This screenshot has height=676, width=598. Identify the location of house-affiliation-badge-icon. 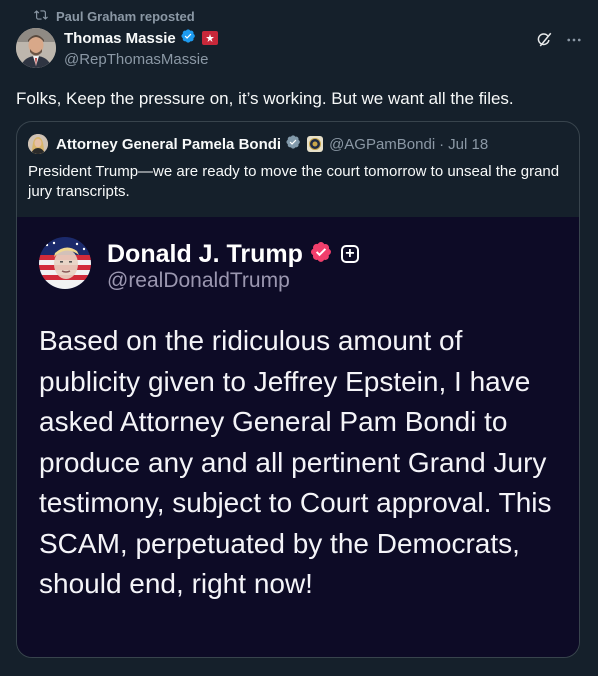
(209, 38).